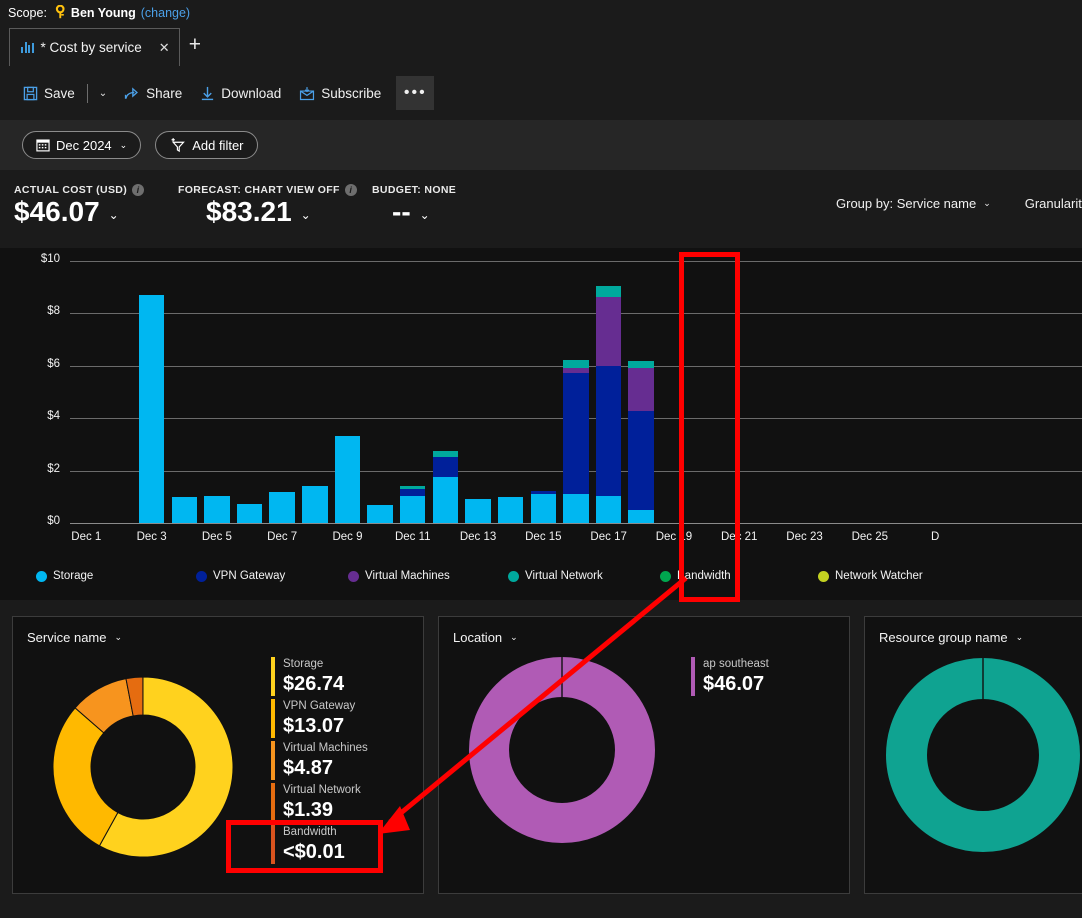 This screenshot has width=1082, height=918. What do you see at coordinates (74, 637) in the screenshot?
I see `card-service-name-title: Service name ⌄` at bounding box center [74, 637].